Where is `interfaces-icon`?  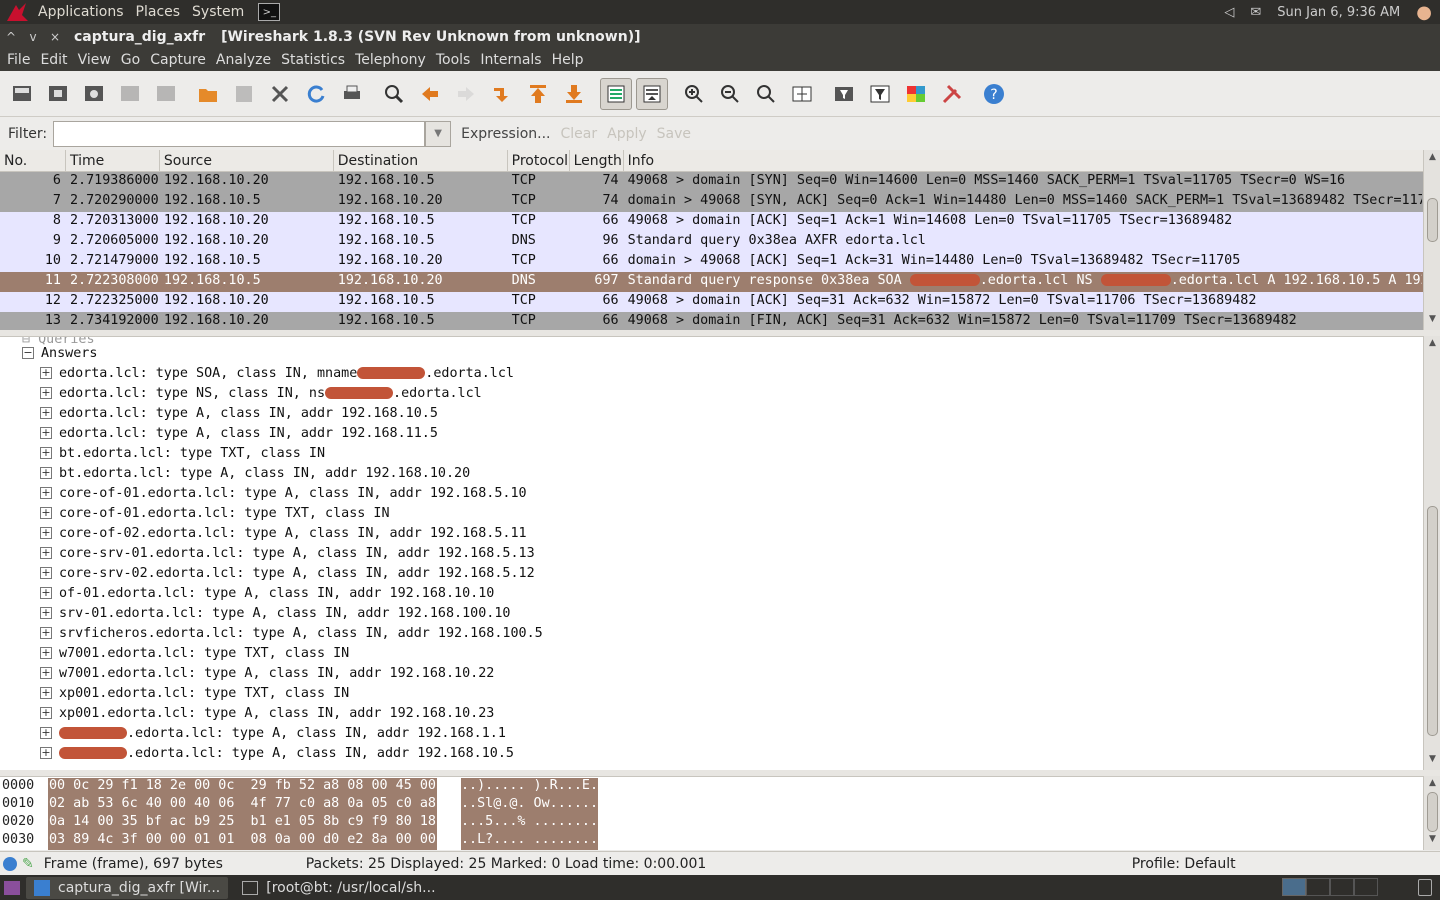 interfaces-icon is located at coordinates (22, 94).